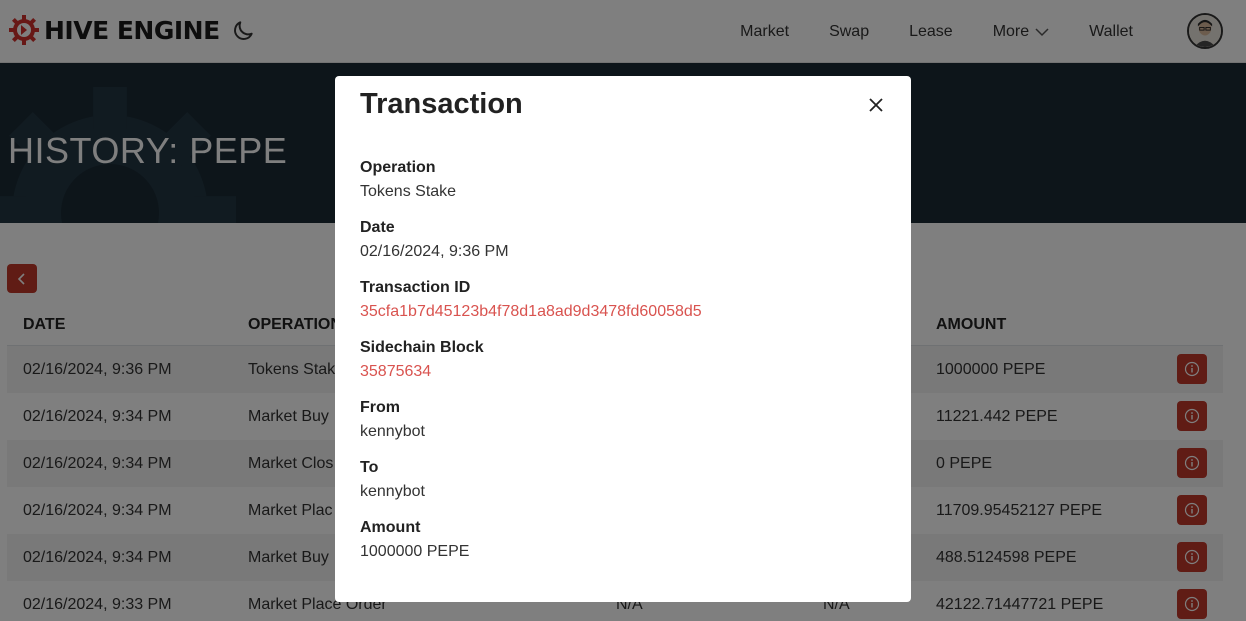  Describe the element at coordinates (390, 527) in the screenshot. I see `field-label: Amount` at that location.